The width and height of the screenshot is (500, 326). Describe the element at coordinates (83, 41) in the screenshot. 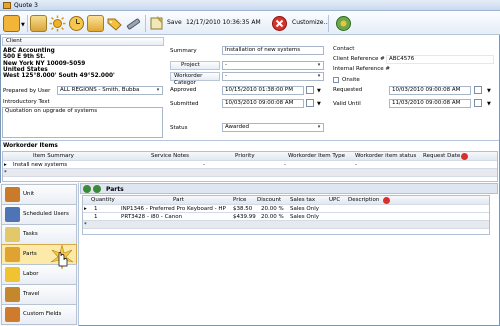

I see `client-button: Client` at that location.